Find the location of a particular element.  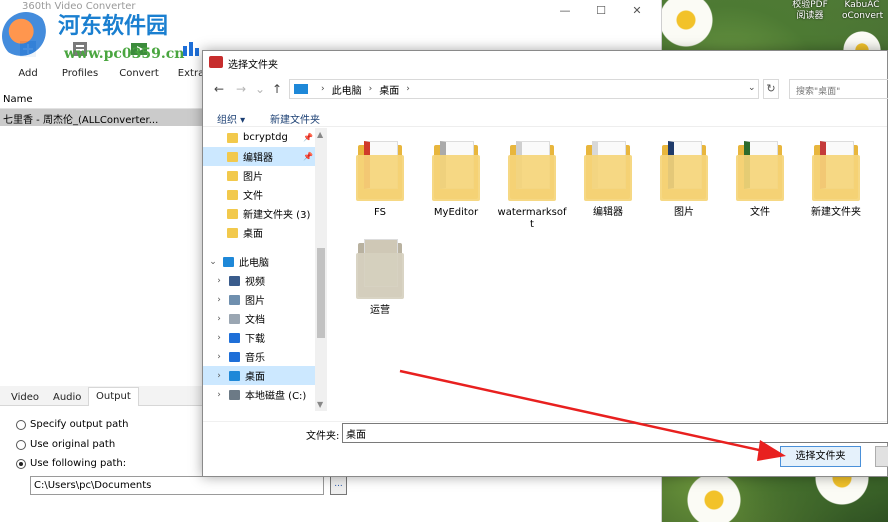

desktop-icon-label: 校验PDF阅读器 is located at coordinates (810, 10).